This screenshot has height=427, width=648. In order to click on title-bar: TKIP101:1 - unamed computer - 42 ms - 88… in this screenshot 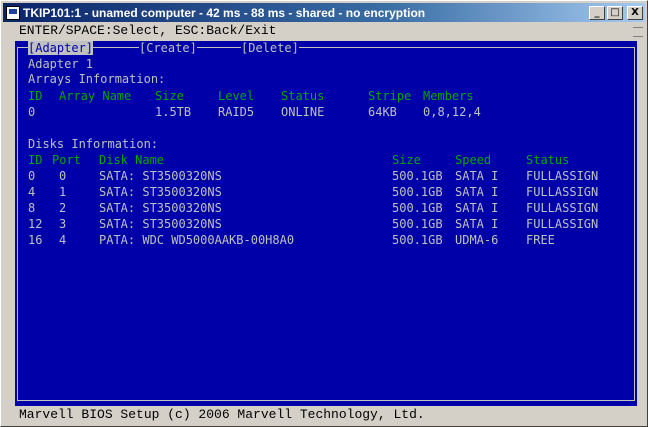, I will do `click(324, 12)`.